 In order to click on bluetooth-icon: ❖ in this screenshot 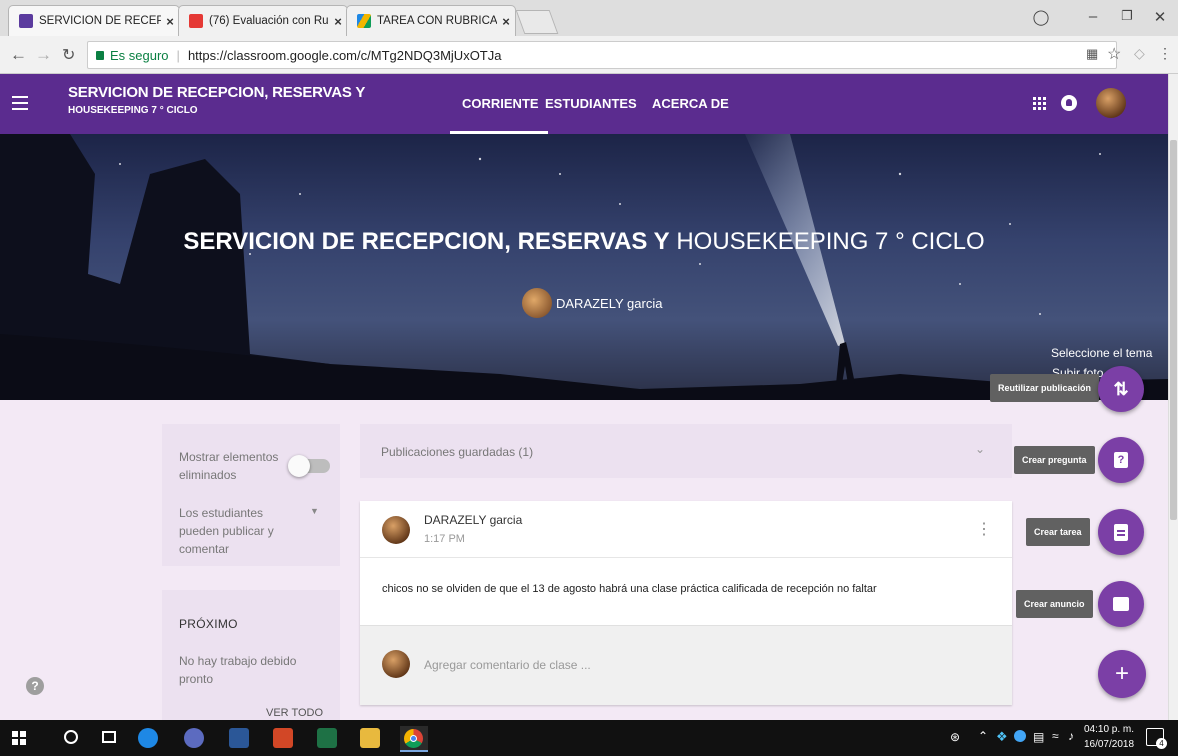, I will do `click(1002, 737)`.